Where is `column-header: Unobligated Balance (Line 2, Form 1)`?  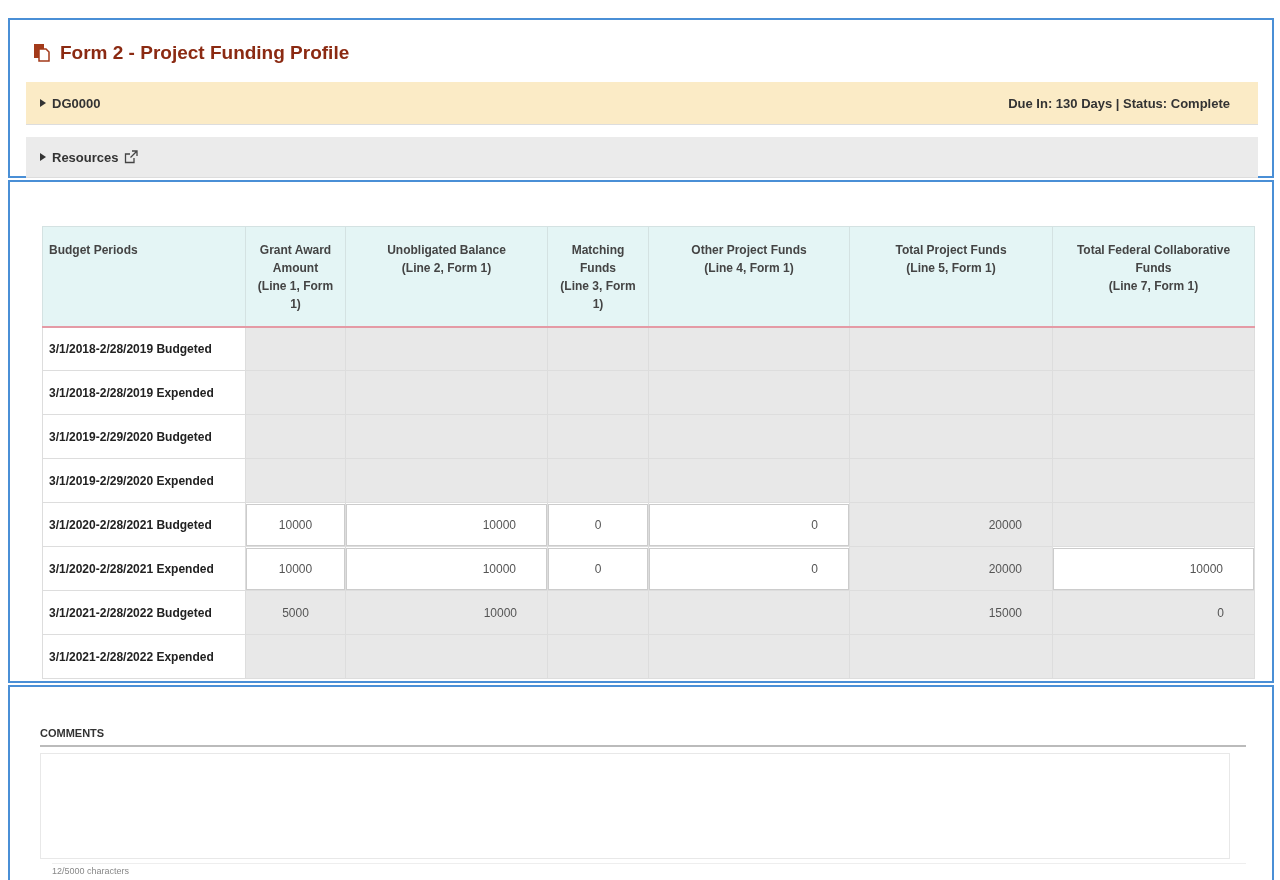 column-header: Unobligated Balance (Line 2, Form 1) is located at coordinates (446, 276).